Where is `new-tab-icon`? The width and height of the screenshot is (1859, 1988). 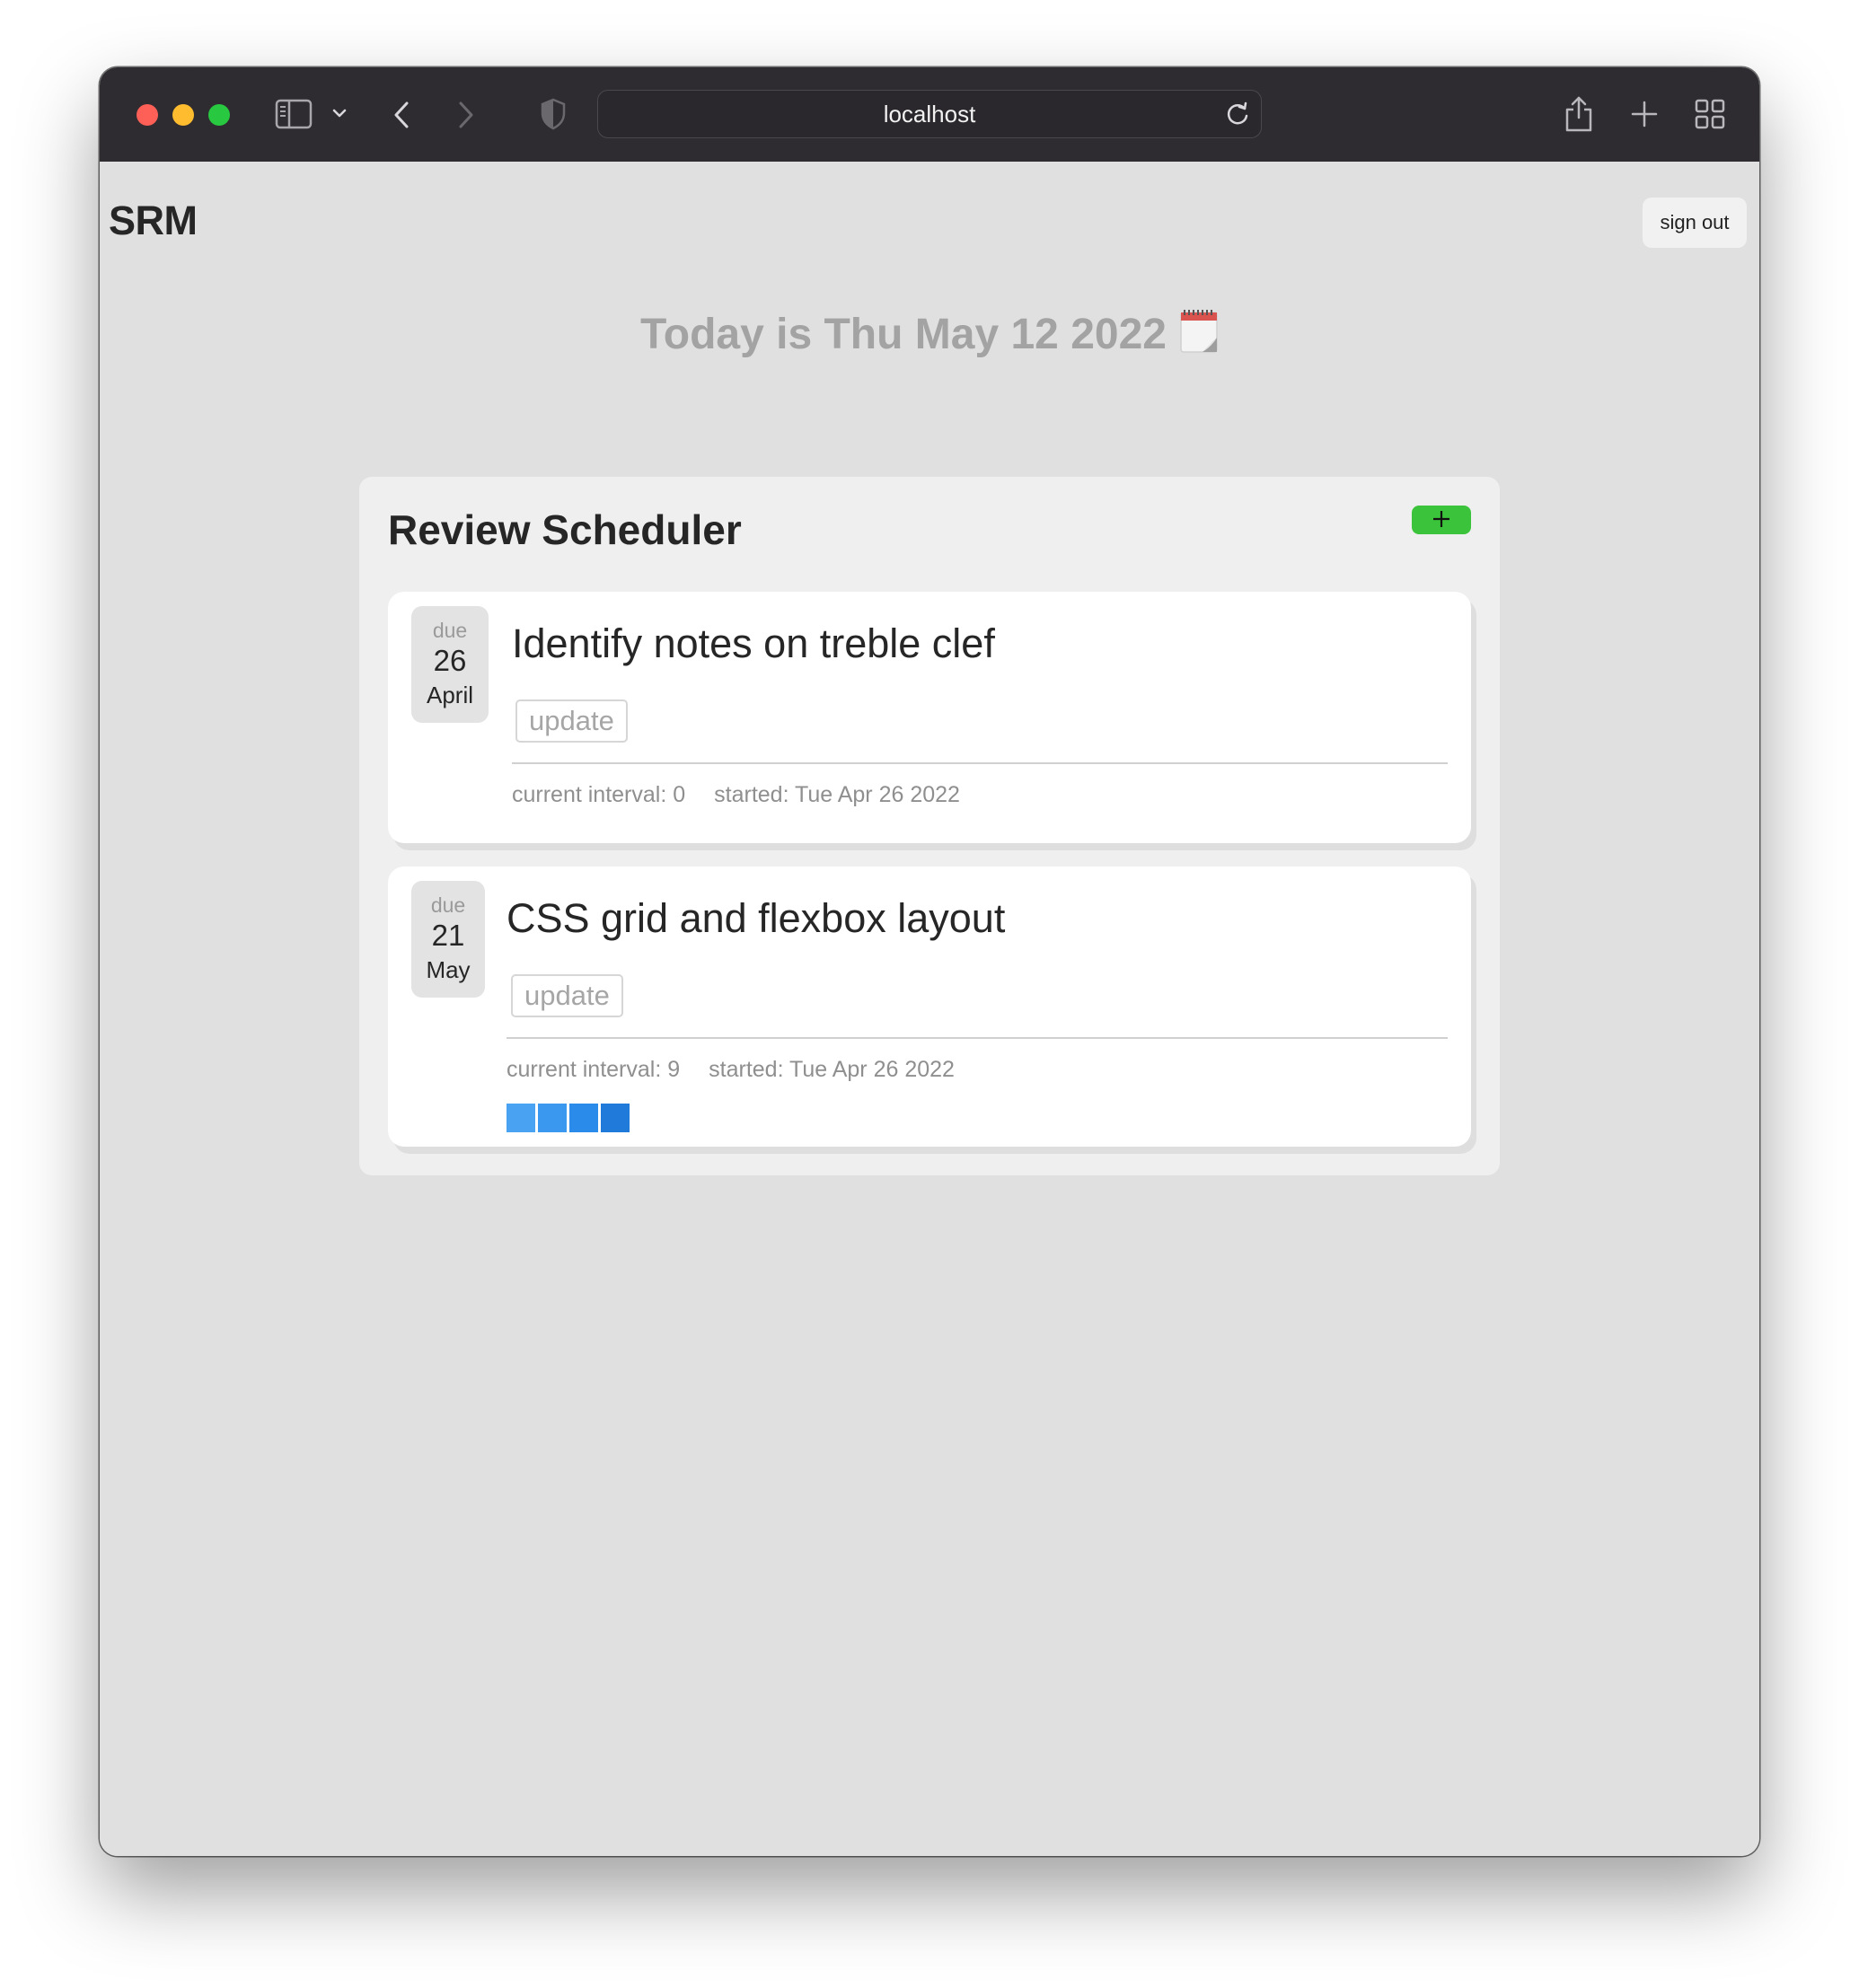
new-tab-icon is located at coordinates (1644, 114).